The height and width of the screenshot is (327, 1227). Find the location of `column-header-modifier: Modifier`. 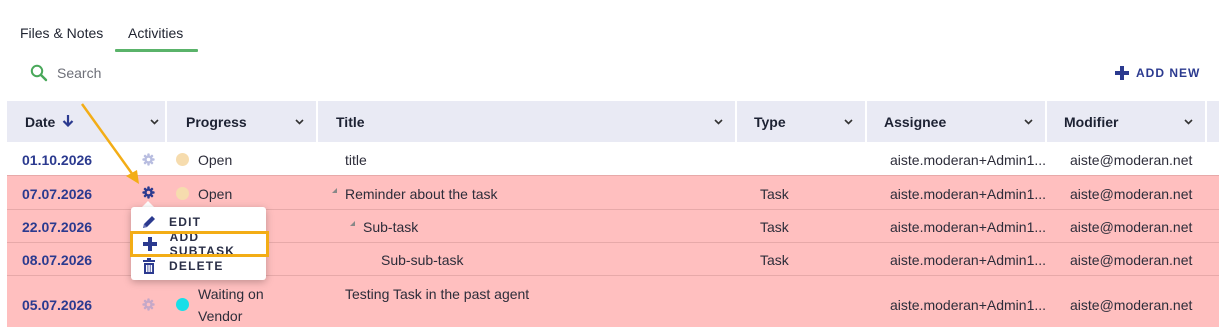

column-header-modifier: Modifier is located at coordinates (1126, 121).